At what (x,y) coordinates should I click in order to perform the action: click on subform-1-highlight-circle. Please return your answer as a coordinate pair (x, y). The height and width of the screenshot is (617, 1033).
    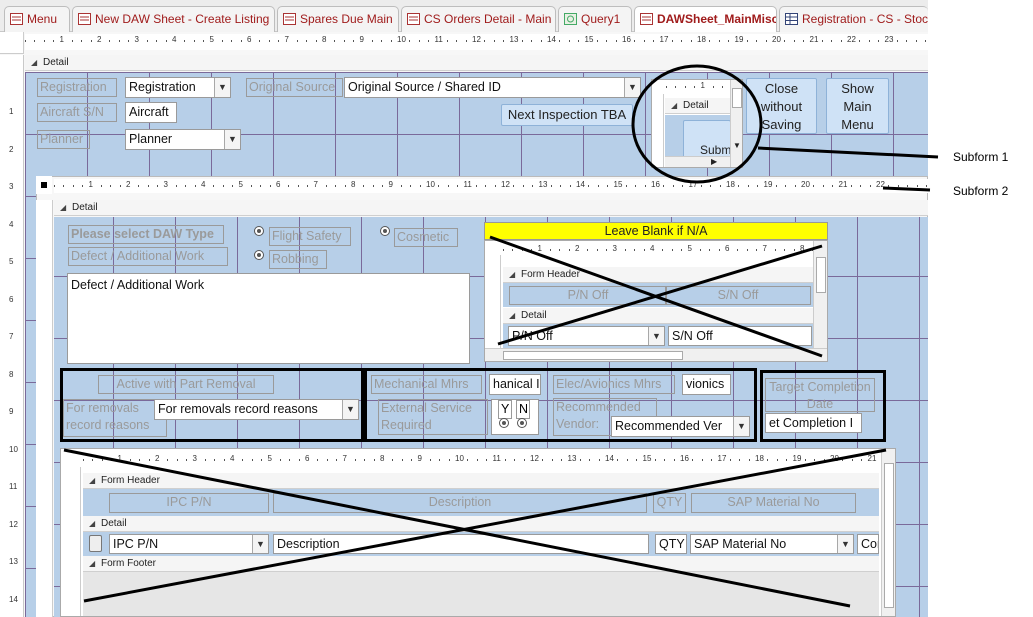
    Looking at the image, I should click on (697, 124).